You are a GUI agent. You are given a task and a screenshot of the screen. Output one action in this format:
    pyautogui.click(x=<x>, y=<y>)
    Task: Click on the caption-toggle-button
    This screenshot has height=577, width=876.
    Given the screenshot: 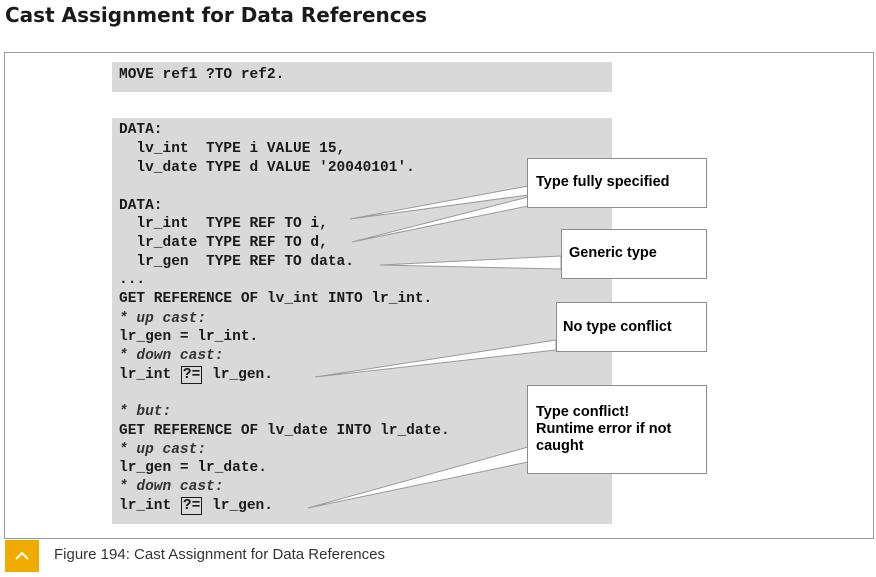 What is the action you would take?
    pyautogui.click(x=22, y=556)
    